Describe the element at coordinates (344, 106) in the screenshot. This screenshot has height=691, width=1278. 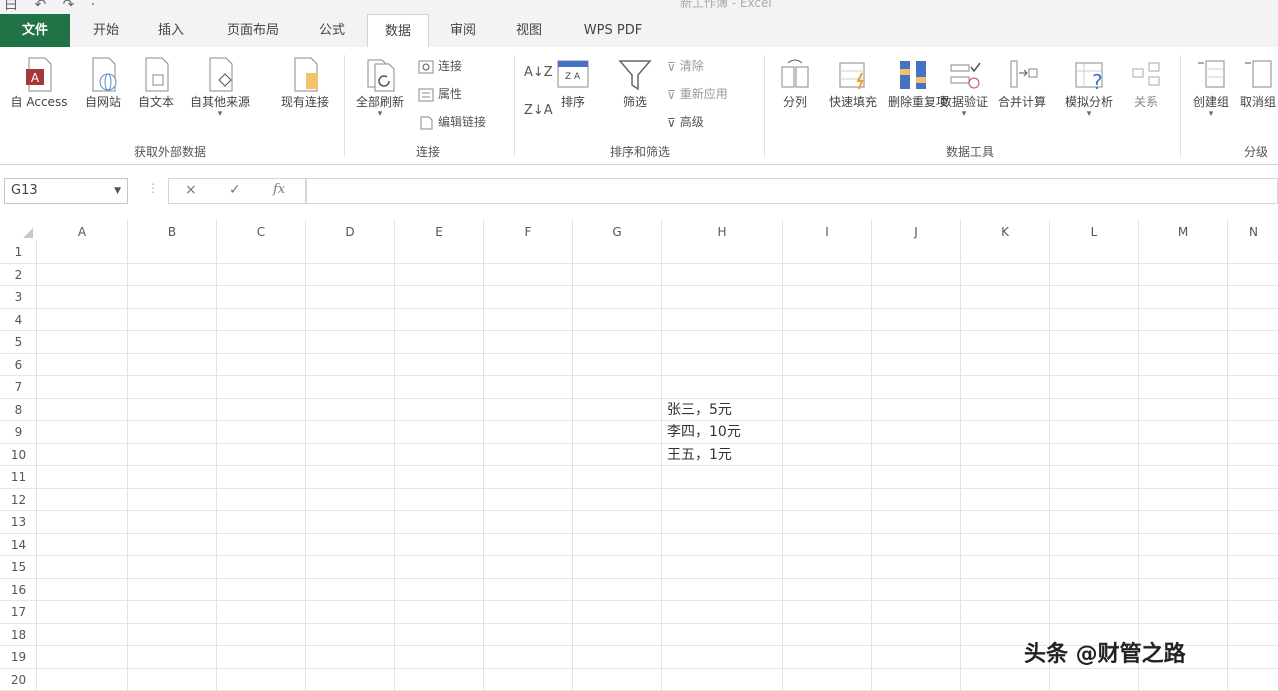
I see `group-separator` at that location.